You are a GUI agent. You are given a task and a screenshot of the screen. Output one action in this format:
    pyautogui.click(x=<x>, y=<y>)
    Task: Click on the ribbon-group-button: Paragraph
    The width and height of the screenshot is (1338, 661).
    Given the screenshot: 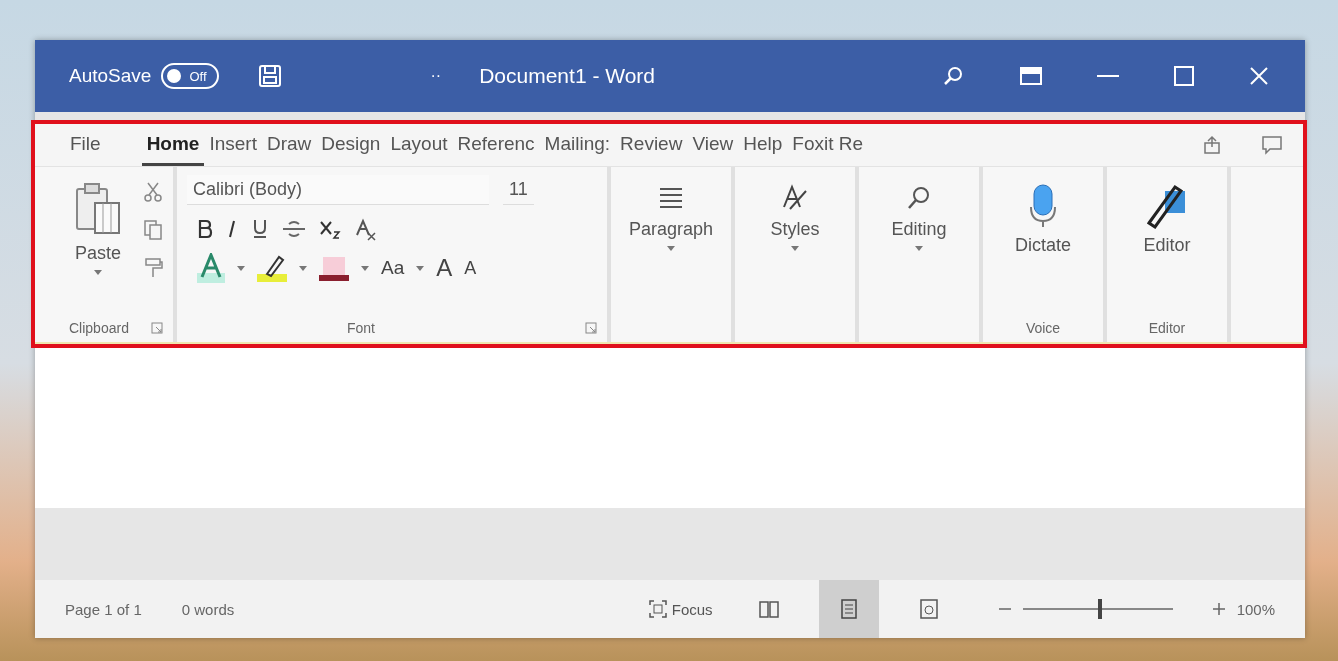 What is the action you would take?
    pyautogui.click(x=671, y=216)
    